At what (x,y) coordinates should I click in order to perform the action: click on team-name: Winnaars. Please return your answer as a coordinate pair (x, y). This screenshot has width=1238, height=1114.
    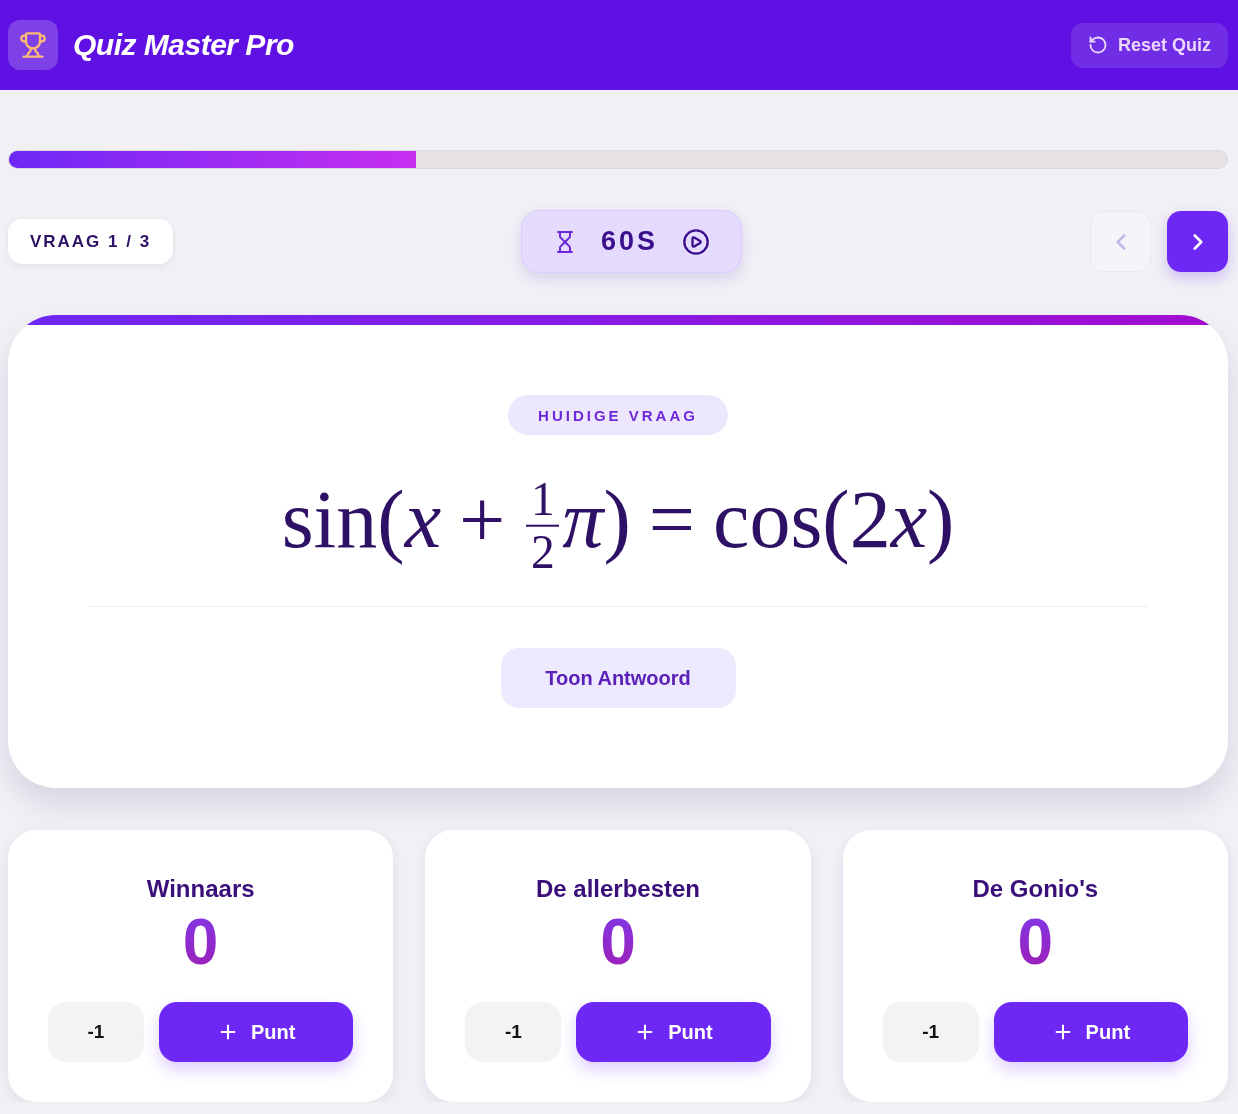
    Looking at the image, I should click on (200, 889).